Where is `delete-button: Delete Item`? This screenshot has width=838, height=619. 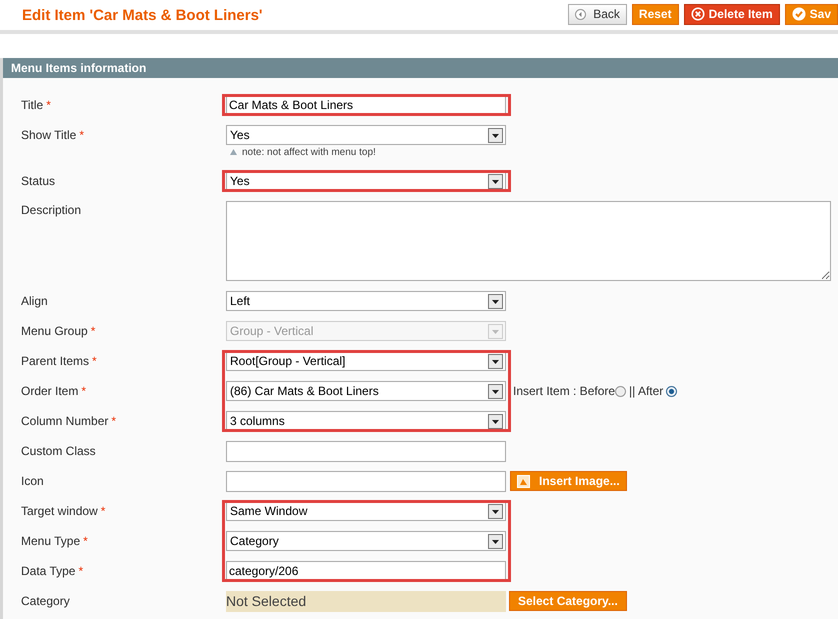
delete-button: Delete Item is located at coordinates (732, 14).